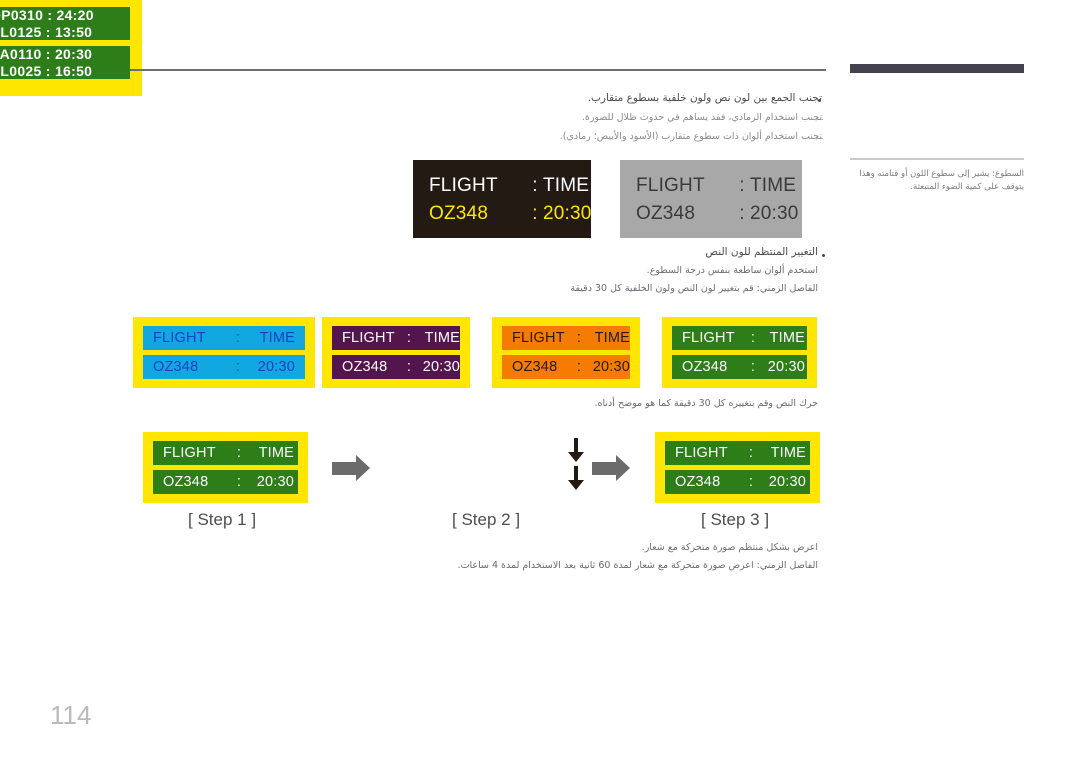 The width and height of the screenshot is (1080, 763). Describe the element at coordinates (224, 352) in the screenshot. I see `flight-board-cyan: FLIGHT : TIME OZ348 : 20:30` at that location.